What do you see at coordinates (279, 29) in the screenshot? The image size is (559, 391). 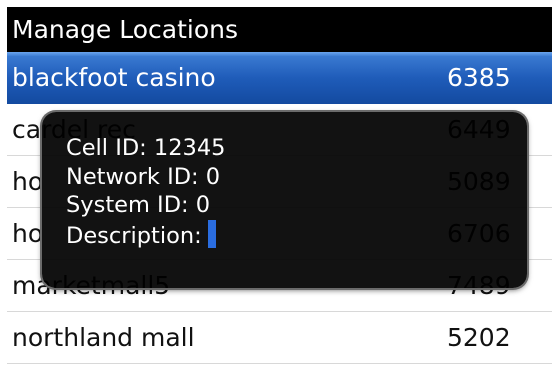 I see `page-title: Manage Locations` at bounding box center [279, 29].